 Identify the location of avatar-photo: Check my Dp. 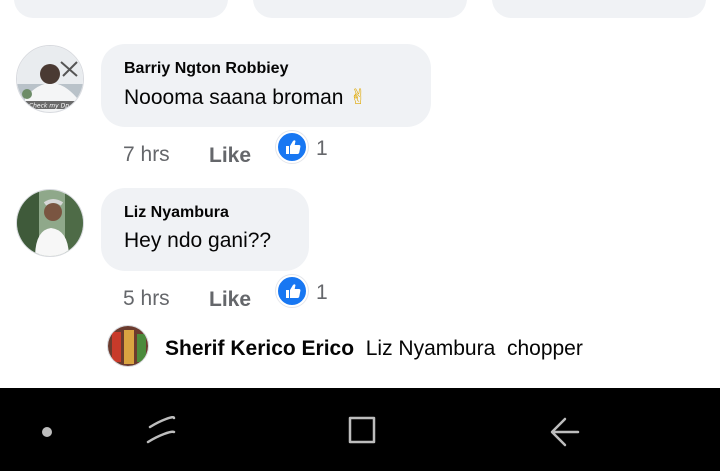
(50, 79).